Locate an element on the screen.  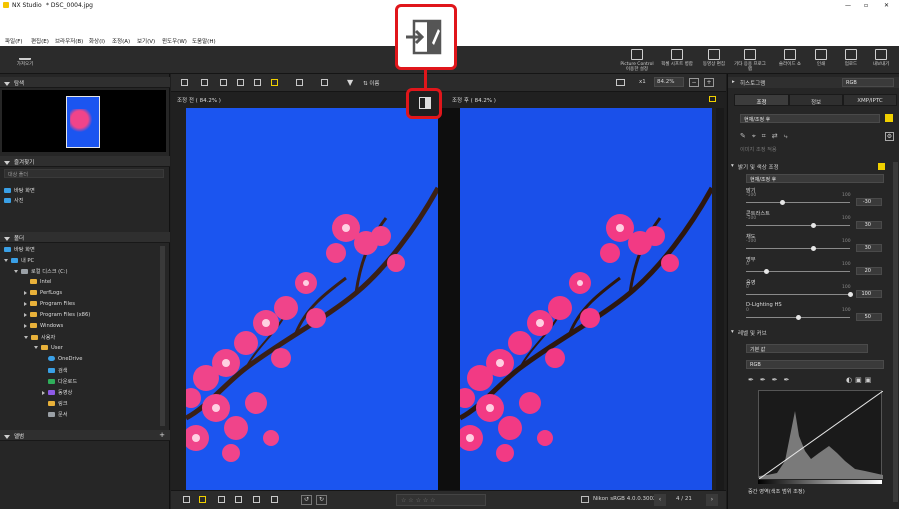
single-view-icon is located at coordinates (223, 82).